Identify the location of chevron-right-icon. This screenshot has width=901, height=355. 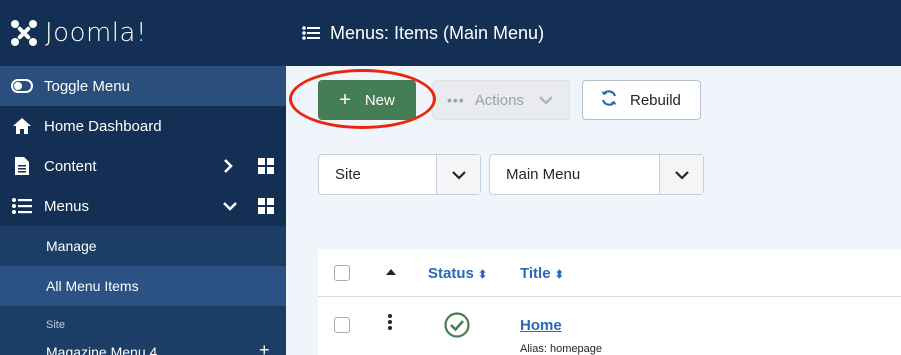
(228, 166).